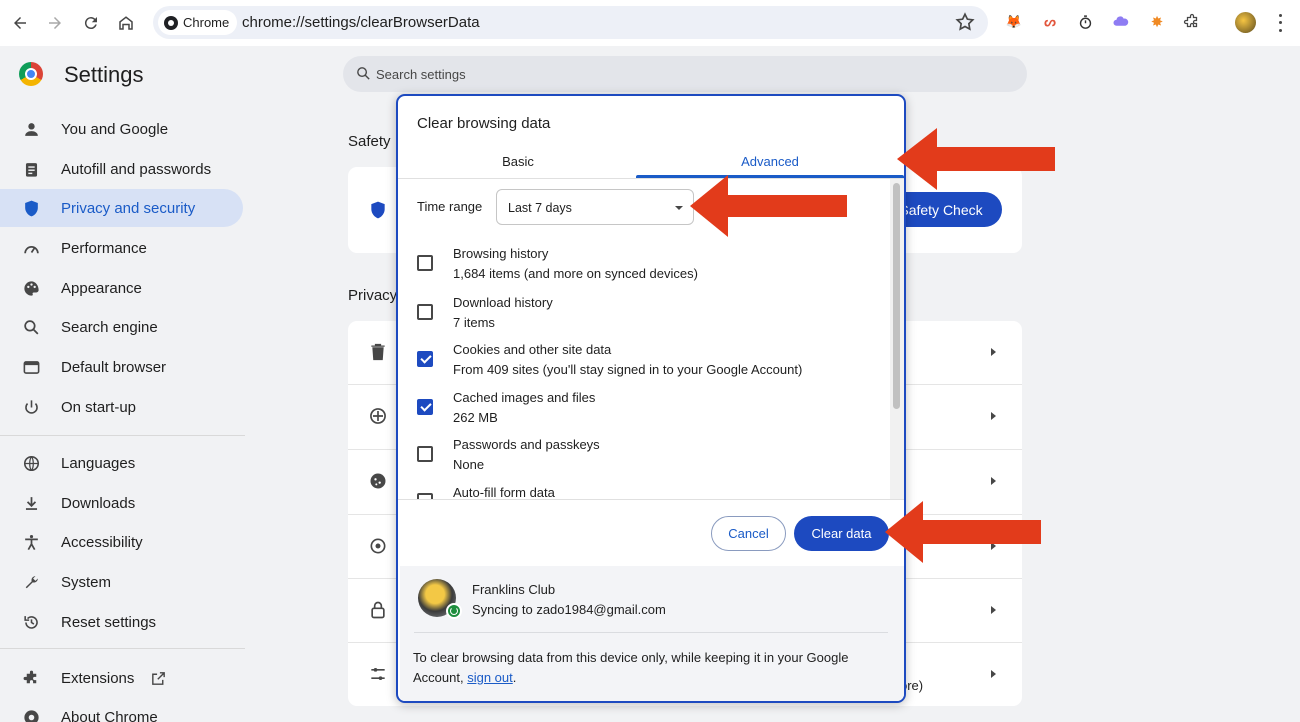  What do you see at coordinates (104, 248) in the screenshot?
I see `sidebar-item-label: Performance` at bounding box center [104, 248].